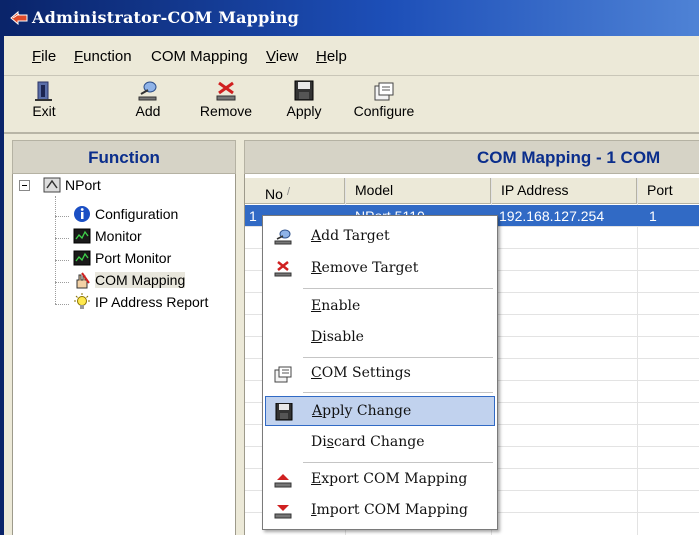 The height and width of the screenshot is (535, 699). What do you see at coordinates (564, 191) in the screenshot?
I see `column-header-ip-address: IP Address` at bounding box center [564, 191].